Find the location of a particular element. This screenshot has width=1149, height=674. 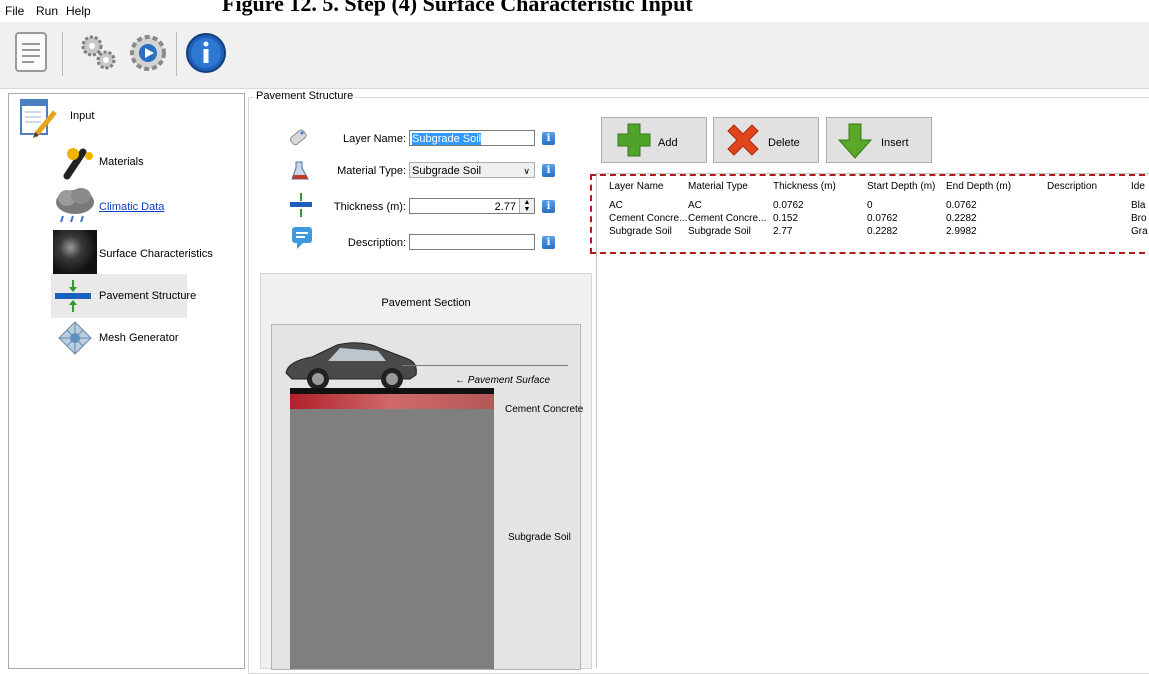

cement-concrete-label: Cement Concrete is located at coordinates (544, 409).